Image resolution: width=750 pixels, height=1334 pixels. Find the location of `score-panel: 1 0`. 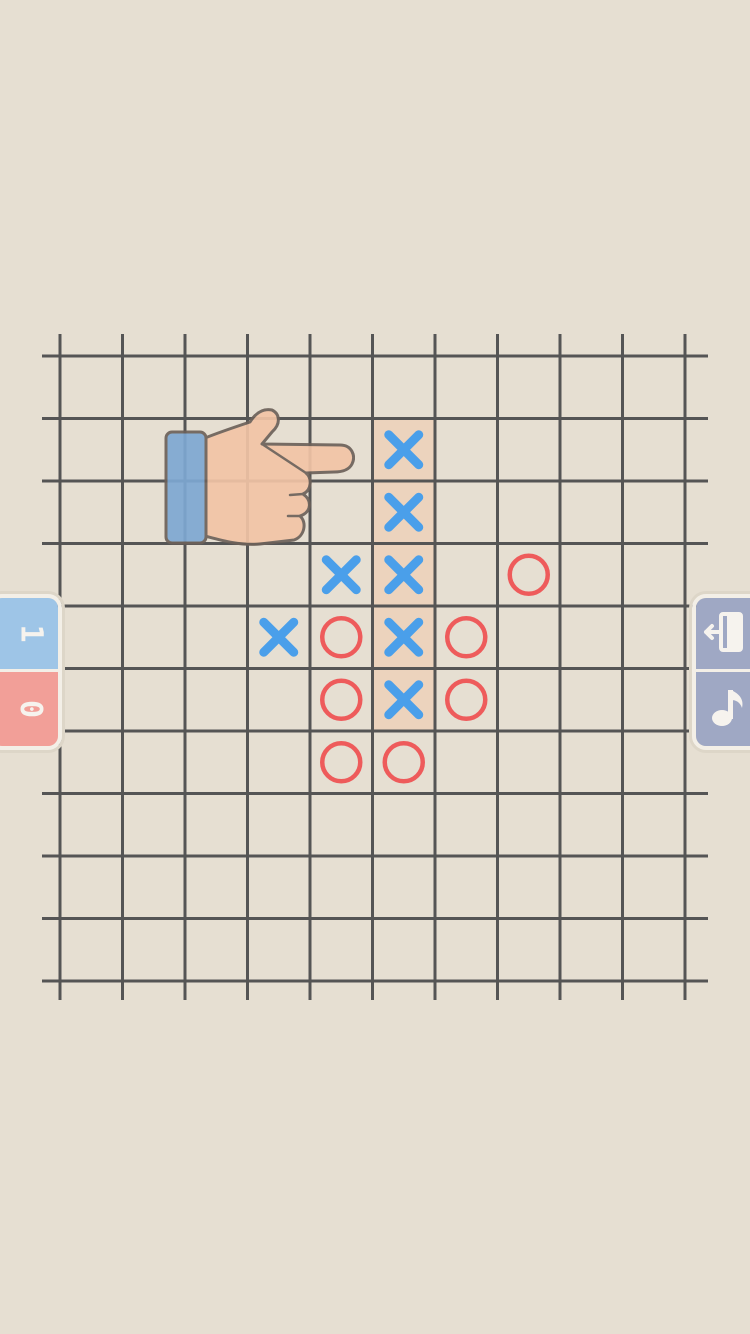

score-panel: 1 0 is located at coordinates (31, 672).